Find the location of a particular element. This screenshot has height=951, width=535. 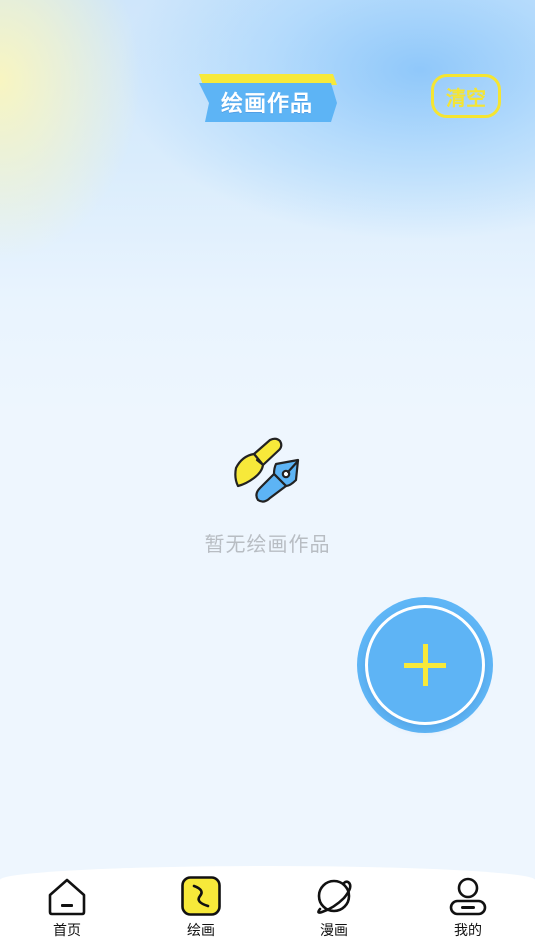

empty-message: 暂无绘画作品 is located at coordinates (267, 544).